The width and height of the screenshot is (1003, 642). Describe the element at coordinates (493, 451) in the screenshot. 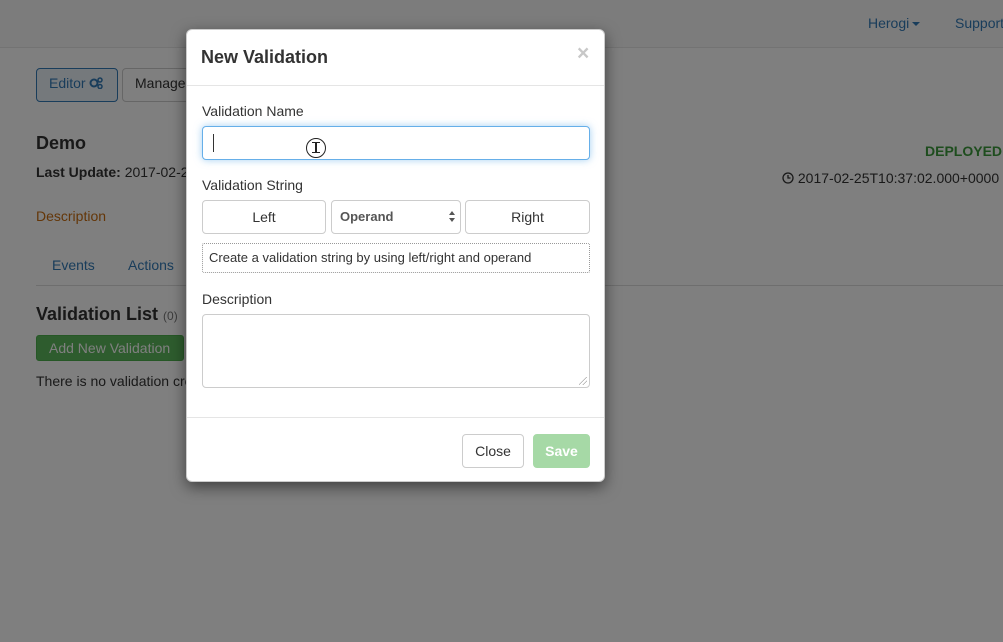

I see `close-button: Close` at that location.